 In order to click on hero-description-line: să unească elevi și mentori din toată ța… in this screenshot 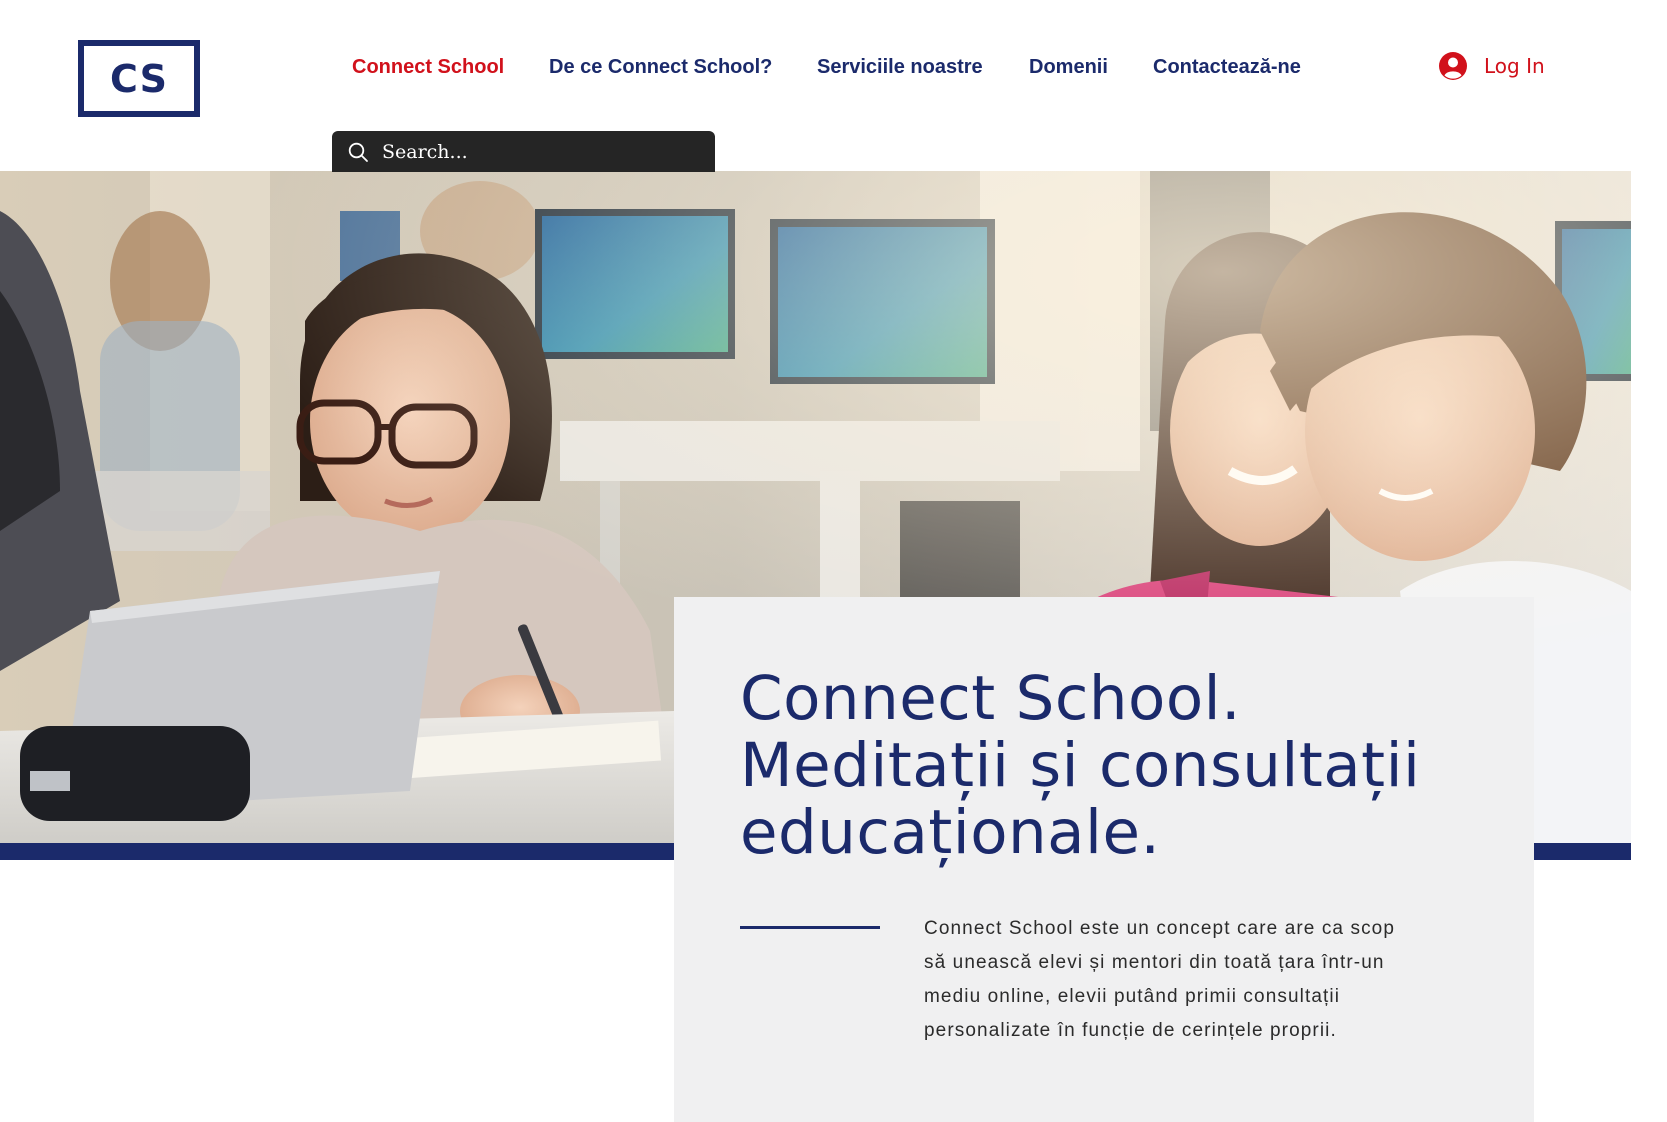, I will do `click(1154, 962)`.